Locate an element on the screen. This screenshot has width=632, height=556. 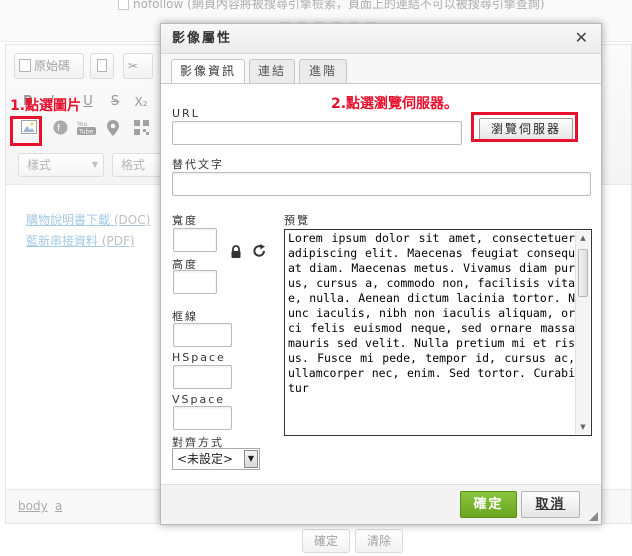
templates-button is located at coordinates (102, 66).